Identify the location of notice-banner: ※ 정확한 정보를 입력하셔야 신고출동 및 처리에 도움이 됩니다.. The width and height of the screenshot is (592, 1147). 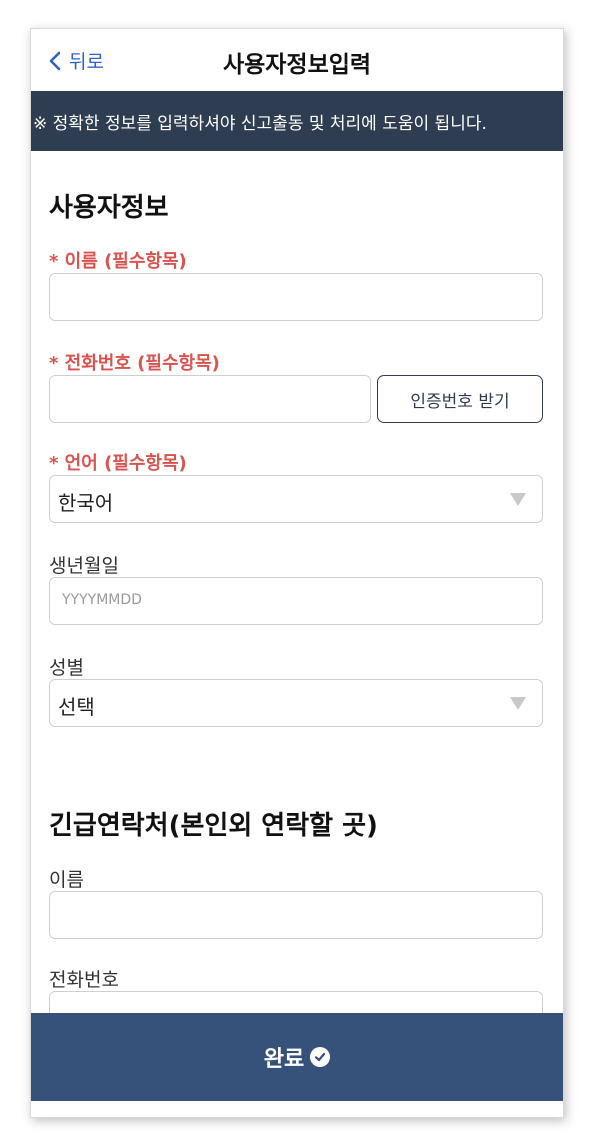
(297, 121).